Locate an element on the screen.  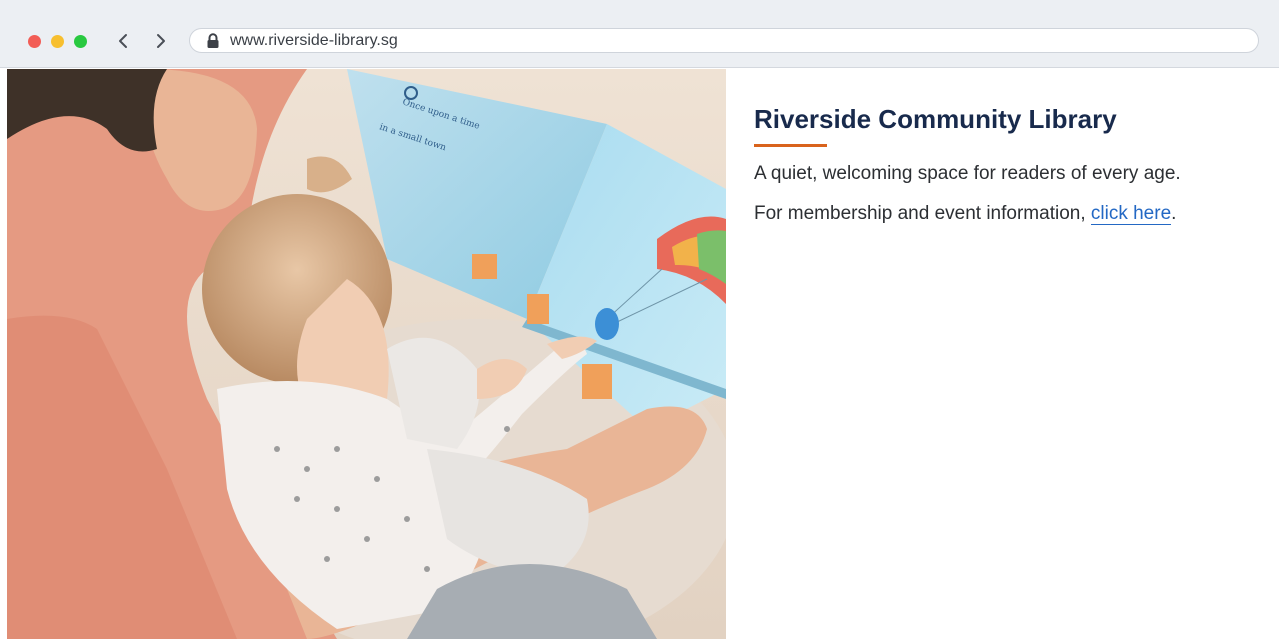
url-text: www.riverside-library.sg is located at coordinates (314, 40).